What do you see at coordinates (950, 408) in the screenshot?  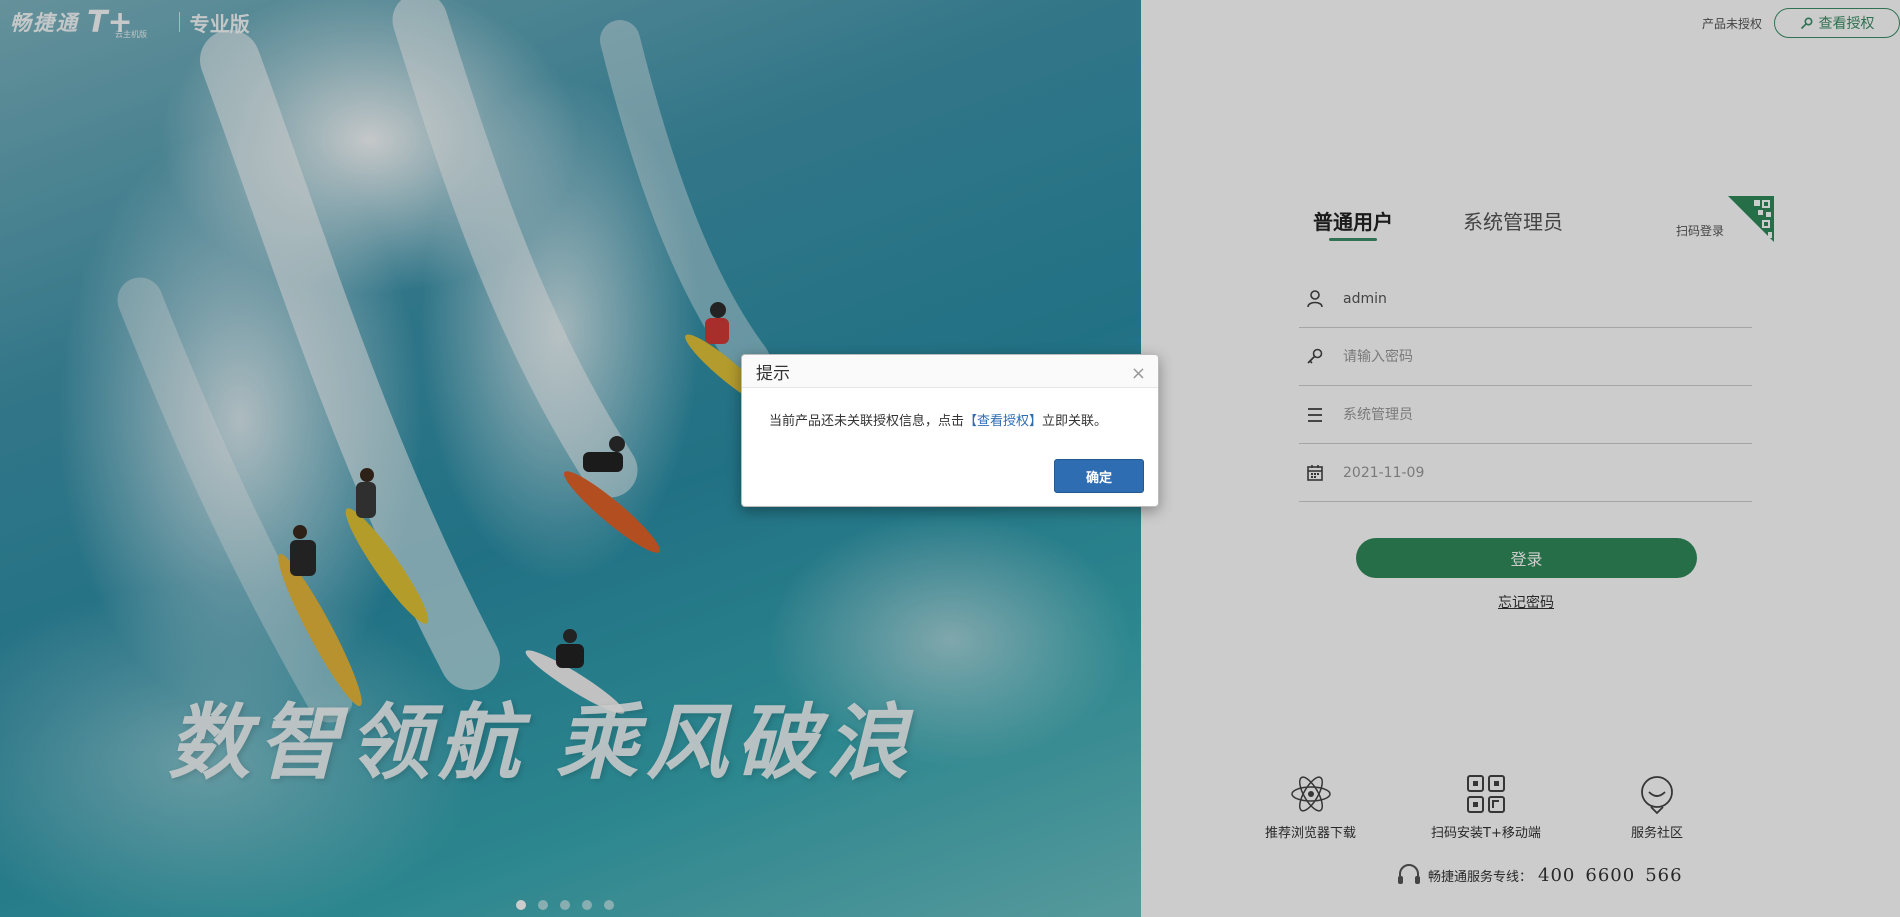 I see `dialog-message: 当前产品还未关联授权信息，点击【查看授权】立即关联。` at bounding box center [950, 408].